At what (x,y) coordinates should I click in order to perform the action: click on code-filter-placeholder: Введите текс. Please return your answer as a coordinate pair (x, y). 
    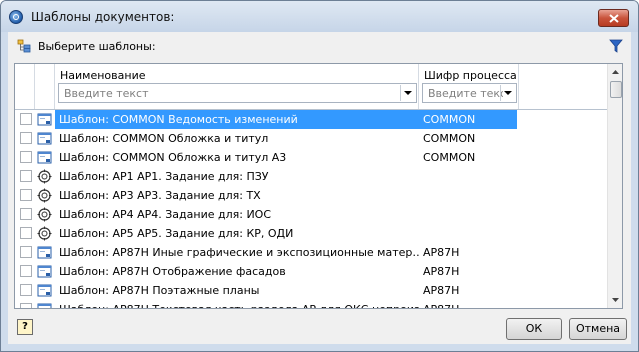
    Looking at the image, I should click on (465, 93).